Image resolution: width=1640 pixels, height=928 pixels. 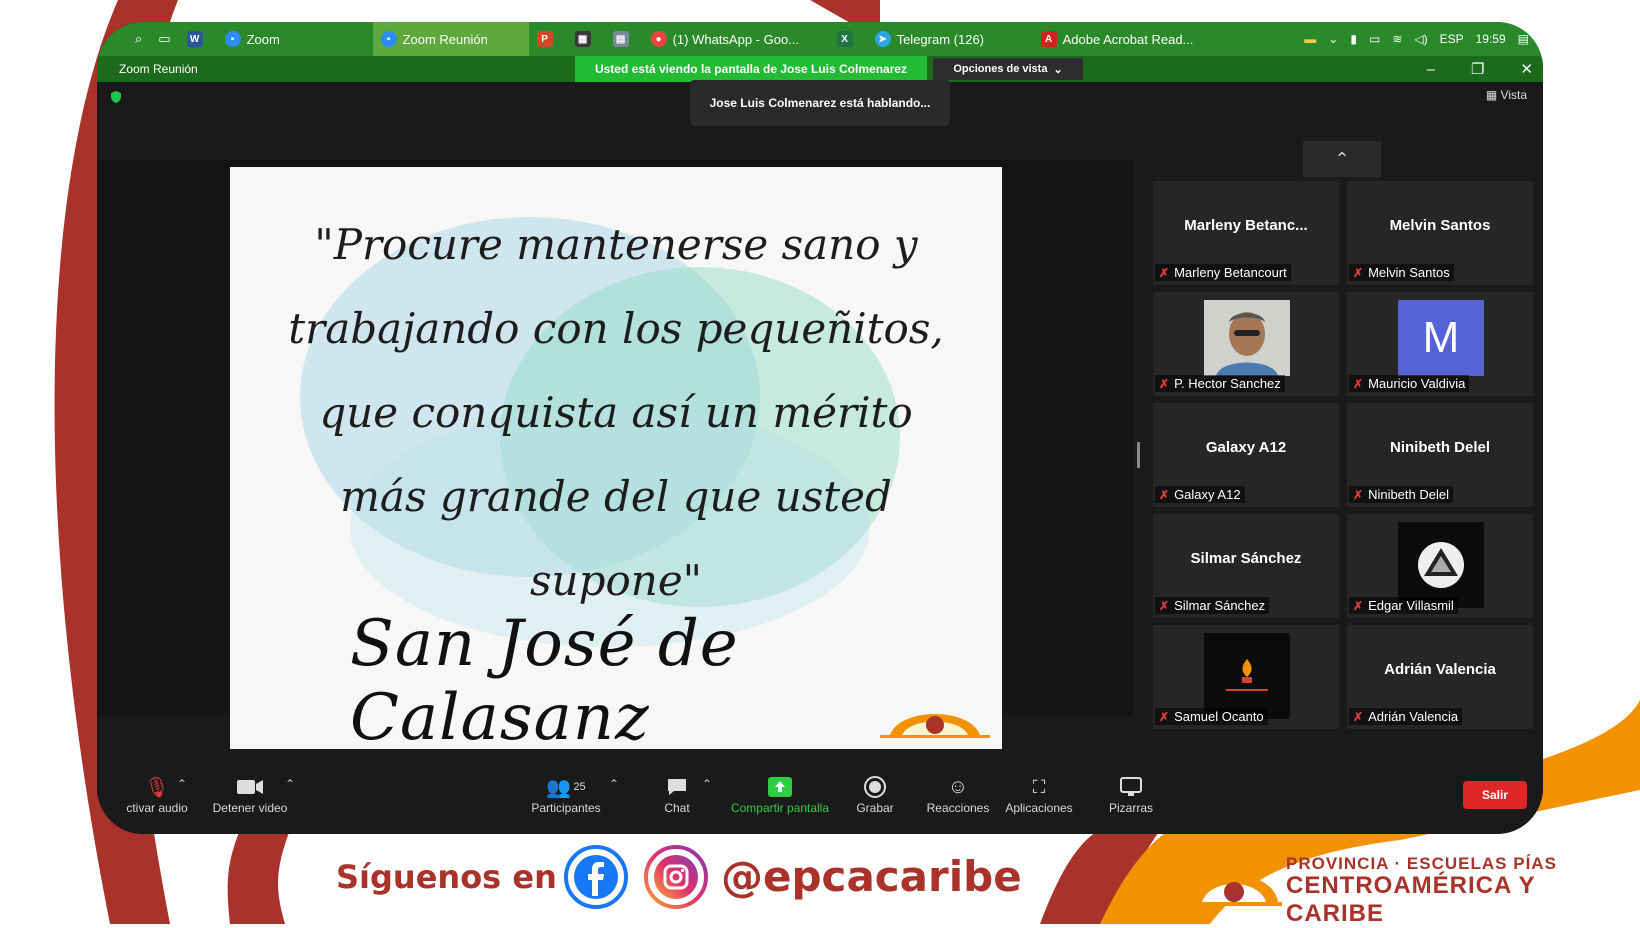 I want to click on participant-label: ✗ Samuel Ocanto, so click(x=1211, y=716).